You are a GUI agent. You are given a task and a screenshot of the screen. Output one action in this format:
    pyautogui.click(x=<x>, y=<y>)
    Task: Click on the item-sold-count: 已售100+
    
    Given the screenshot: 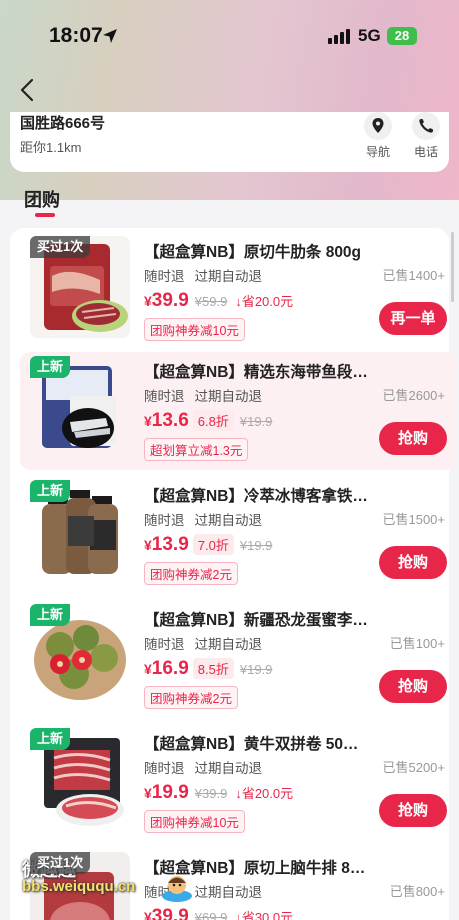 What is the action you would take?
    pyautogui.click(x=417, y=643)
    